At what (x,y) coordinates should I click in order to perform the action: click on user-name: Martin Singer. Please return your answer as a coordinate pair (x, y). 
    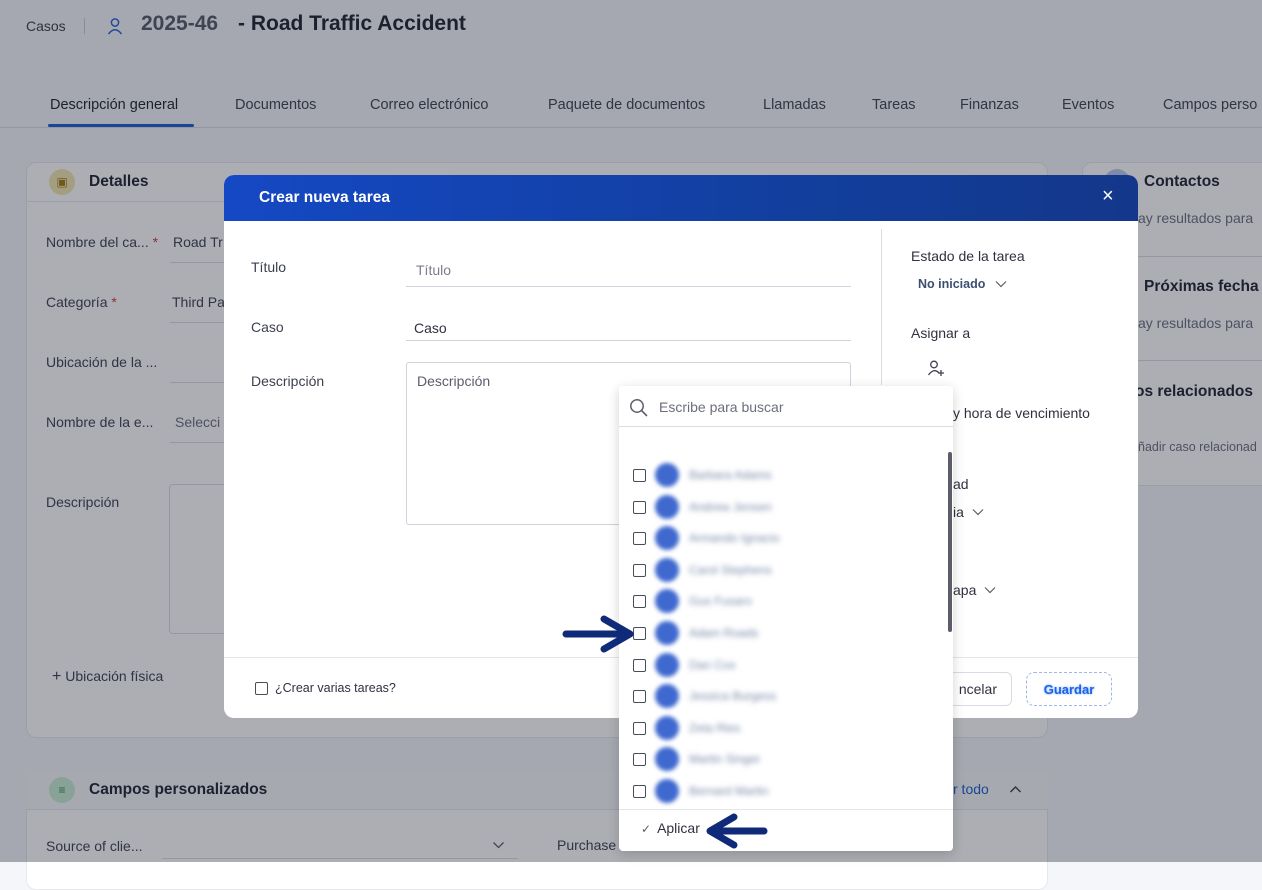
    Looking at the image, I should click on (725, 759).